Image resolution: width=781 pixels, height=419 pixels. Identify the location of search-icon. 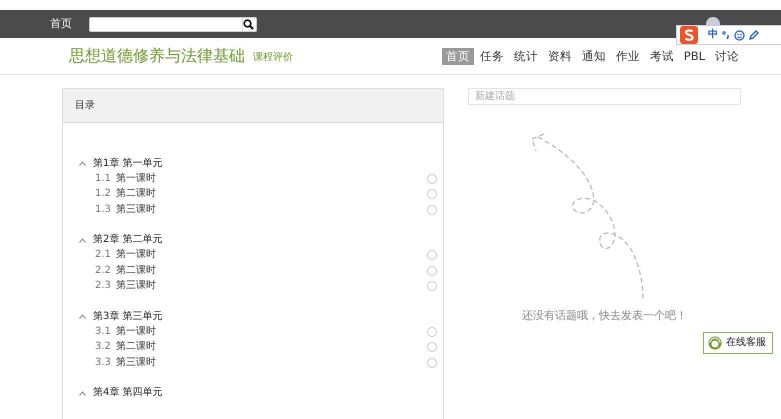
(248, 24).